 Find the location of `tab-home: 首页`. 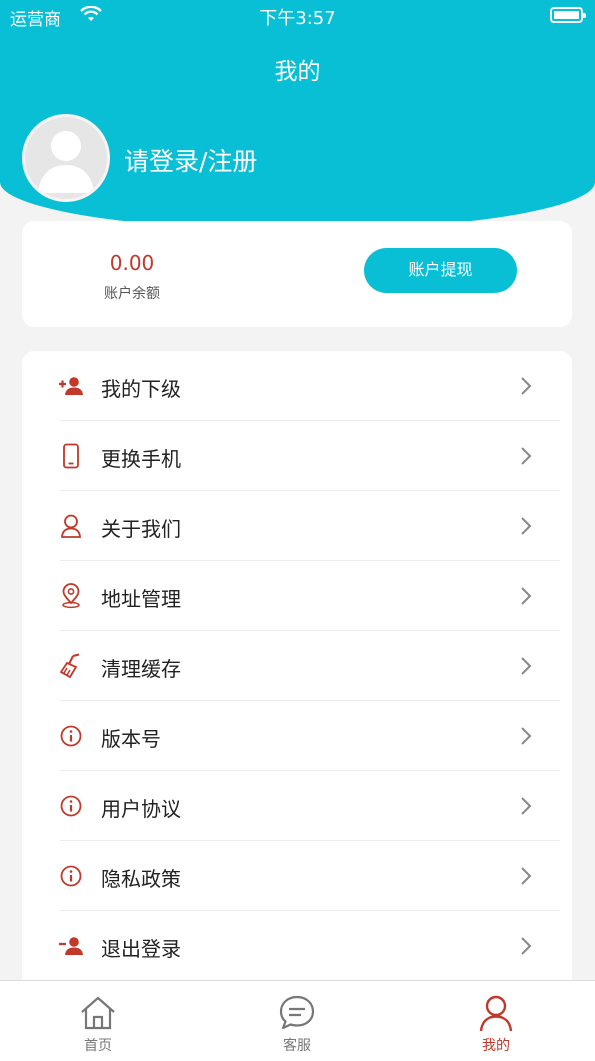

tab-home: 首页 is located at coordinates (98, 1021).